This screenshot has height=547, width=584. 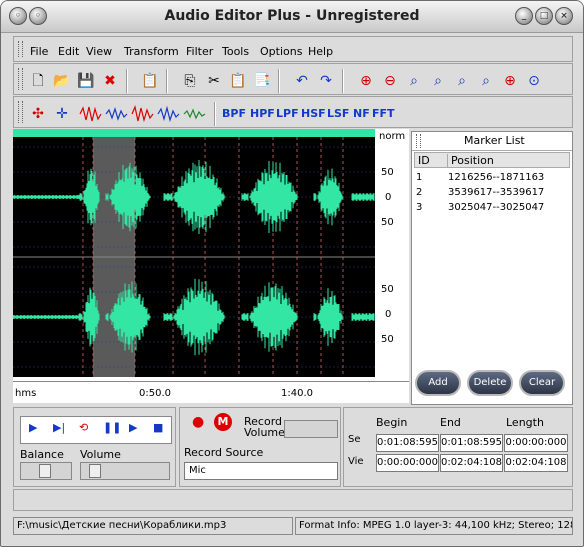 What do you see at coordinates (311, 429) in the screenshot?
I see `record-volume-slider` at bounding box center [311, 429].